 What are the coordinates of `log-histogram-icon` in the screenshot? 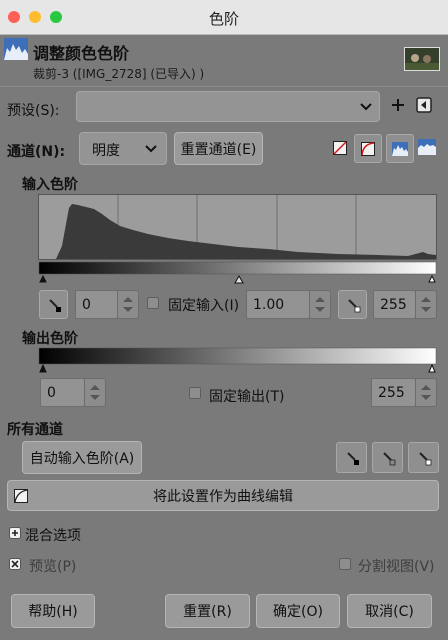 It's located at (368, 149).